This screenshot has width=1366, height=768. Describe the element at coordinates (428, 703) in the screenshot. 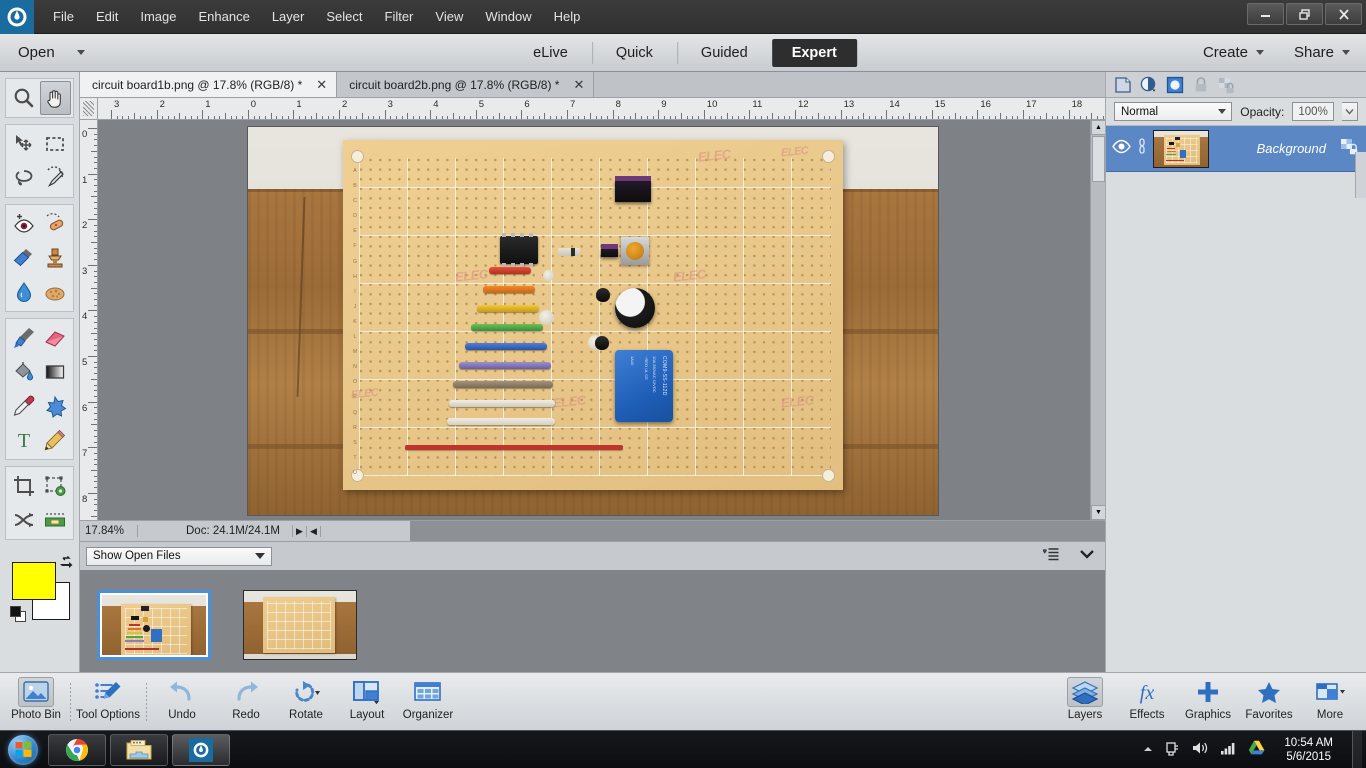

I see `organizer-button: Organizer` at that location.